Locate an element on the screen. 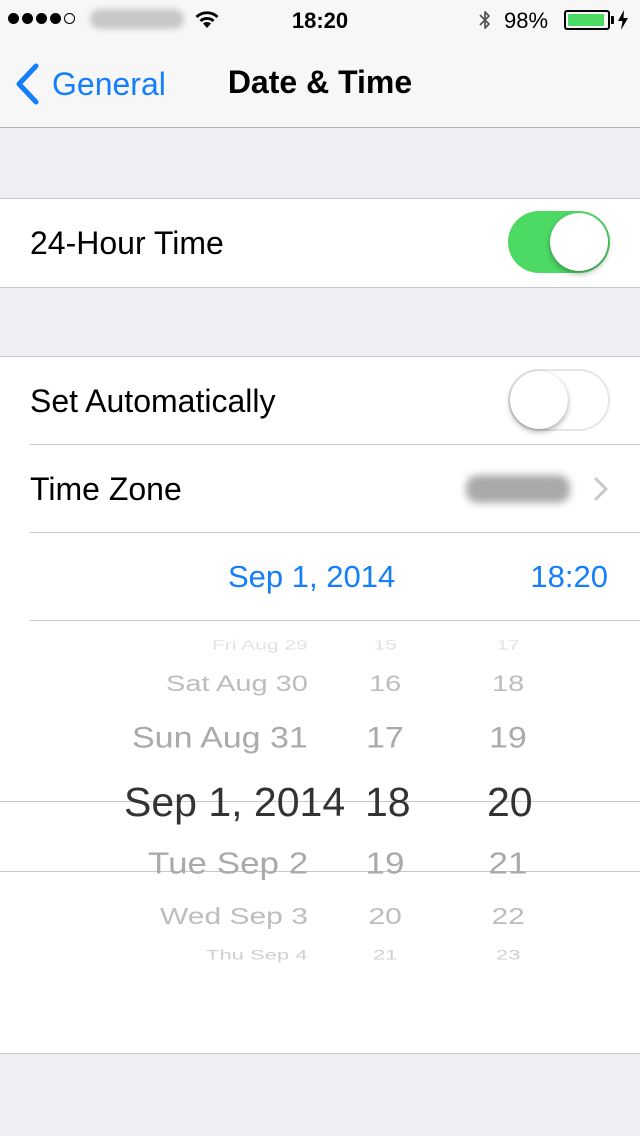  page-title: Date & Time is located at coordinates (320, 82).